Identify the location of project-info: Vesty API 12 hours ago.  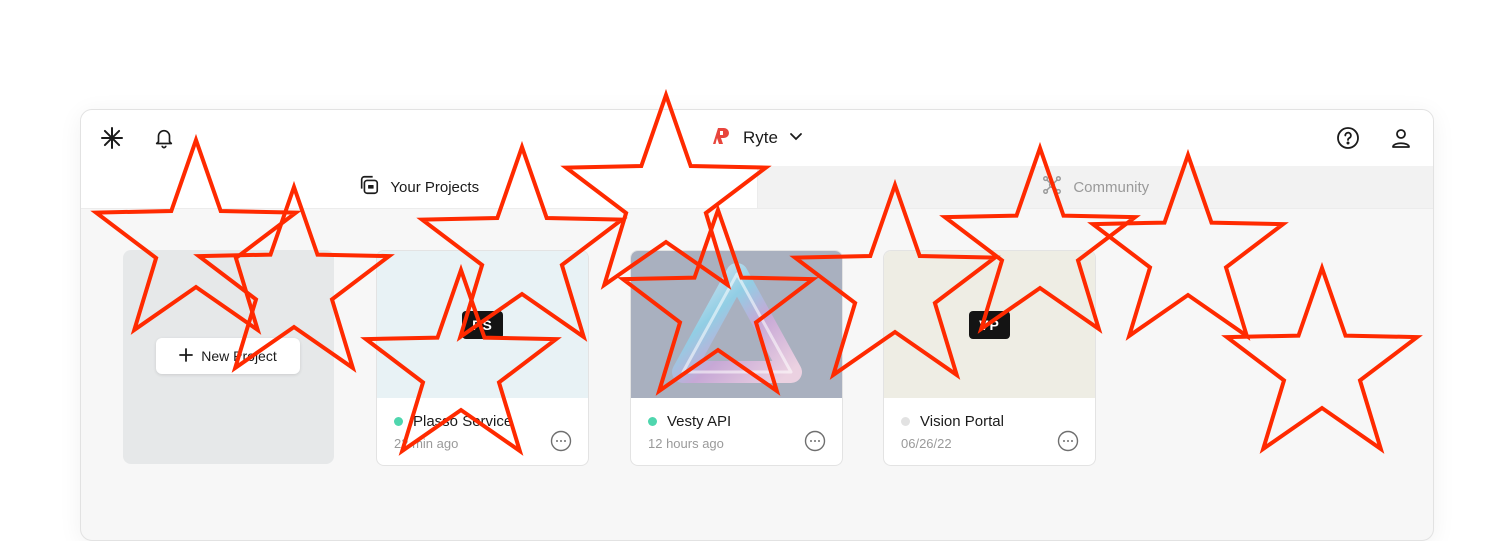
(736, 431).